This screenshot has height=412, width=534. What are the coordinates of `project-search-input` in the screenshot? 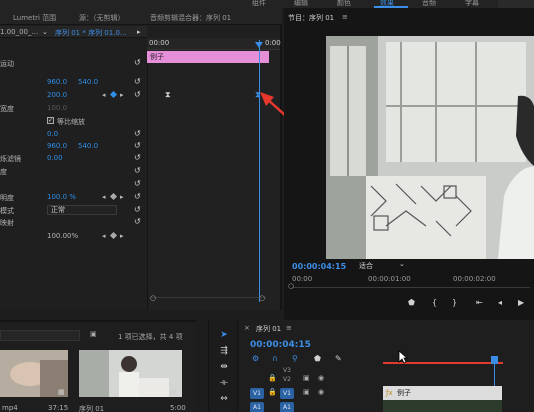 It's located at (40, 335).